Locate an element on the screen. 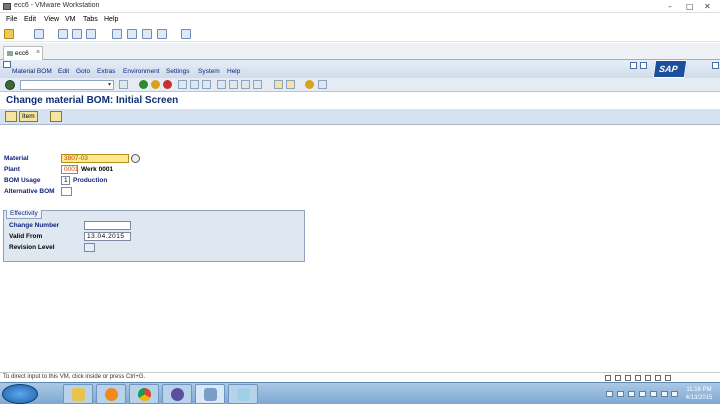  find-icon is located at coordinates (194, 84).